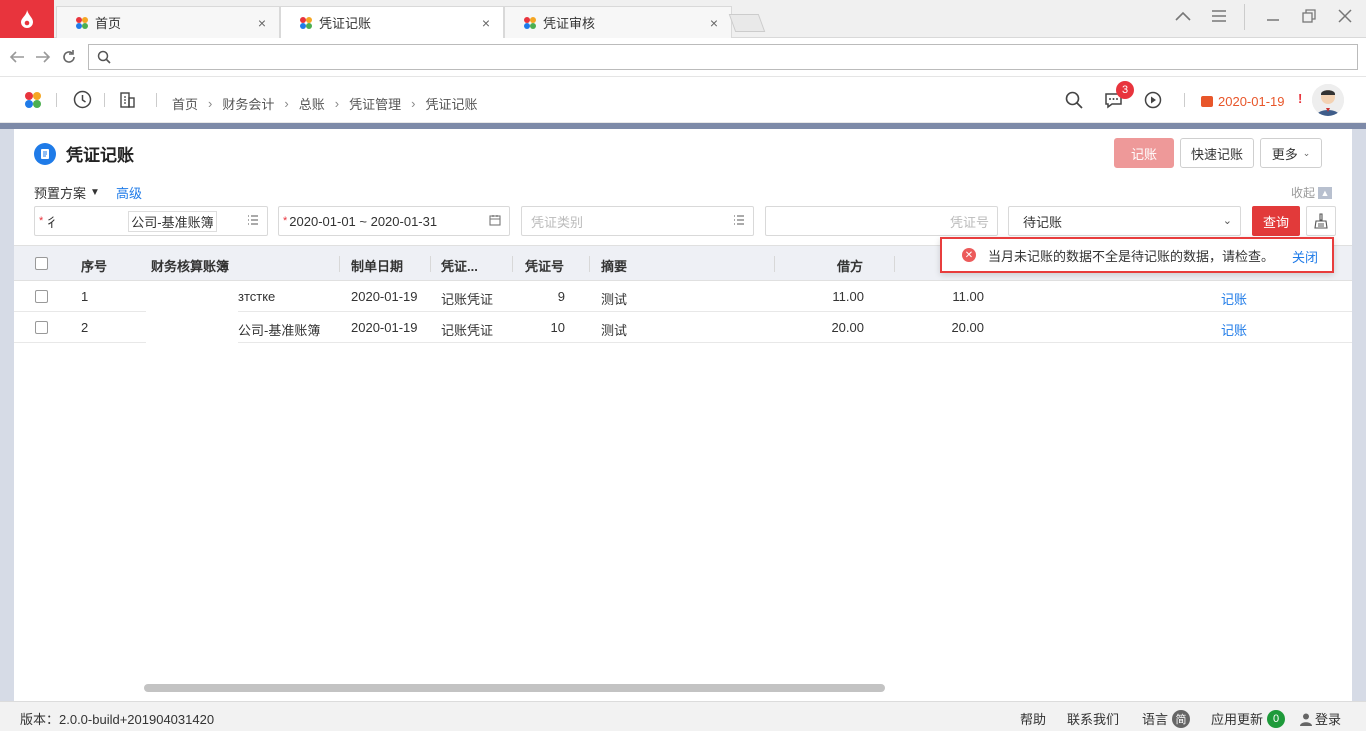 This screenshot has height=731, width=1366. What do you see at coordinates (100, 155) in the screenshot?
I see `page-title: 凭证记账` at bounding box center [100, 155].